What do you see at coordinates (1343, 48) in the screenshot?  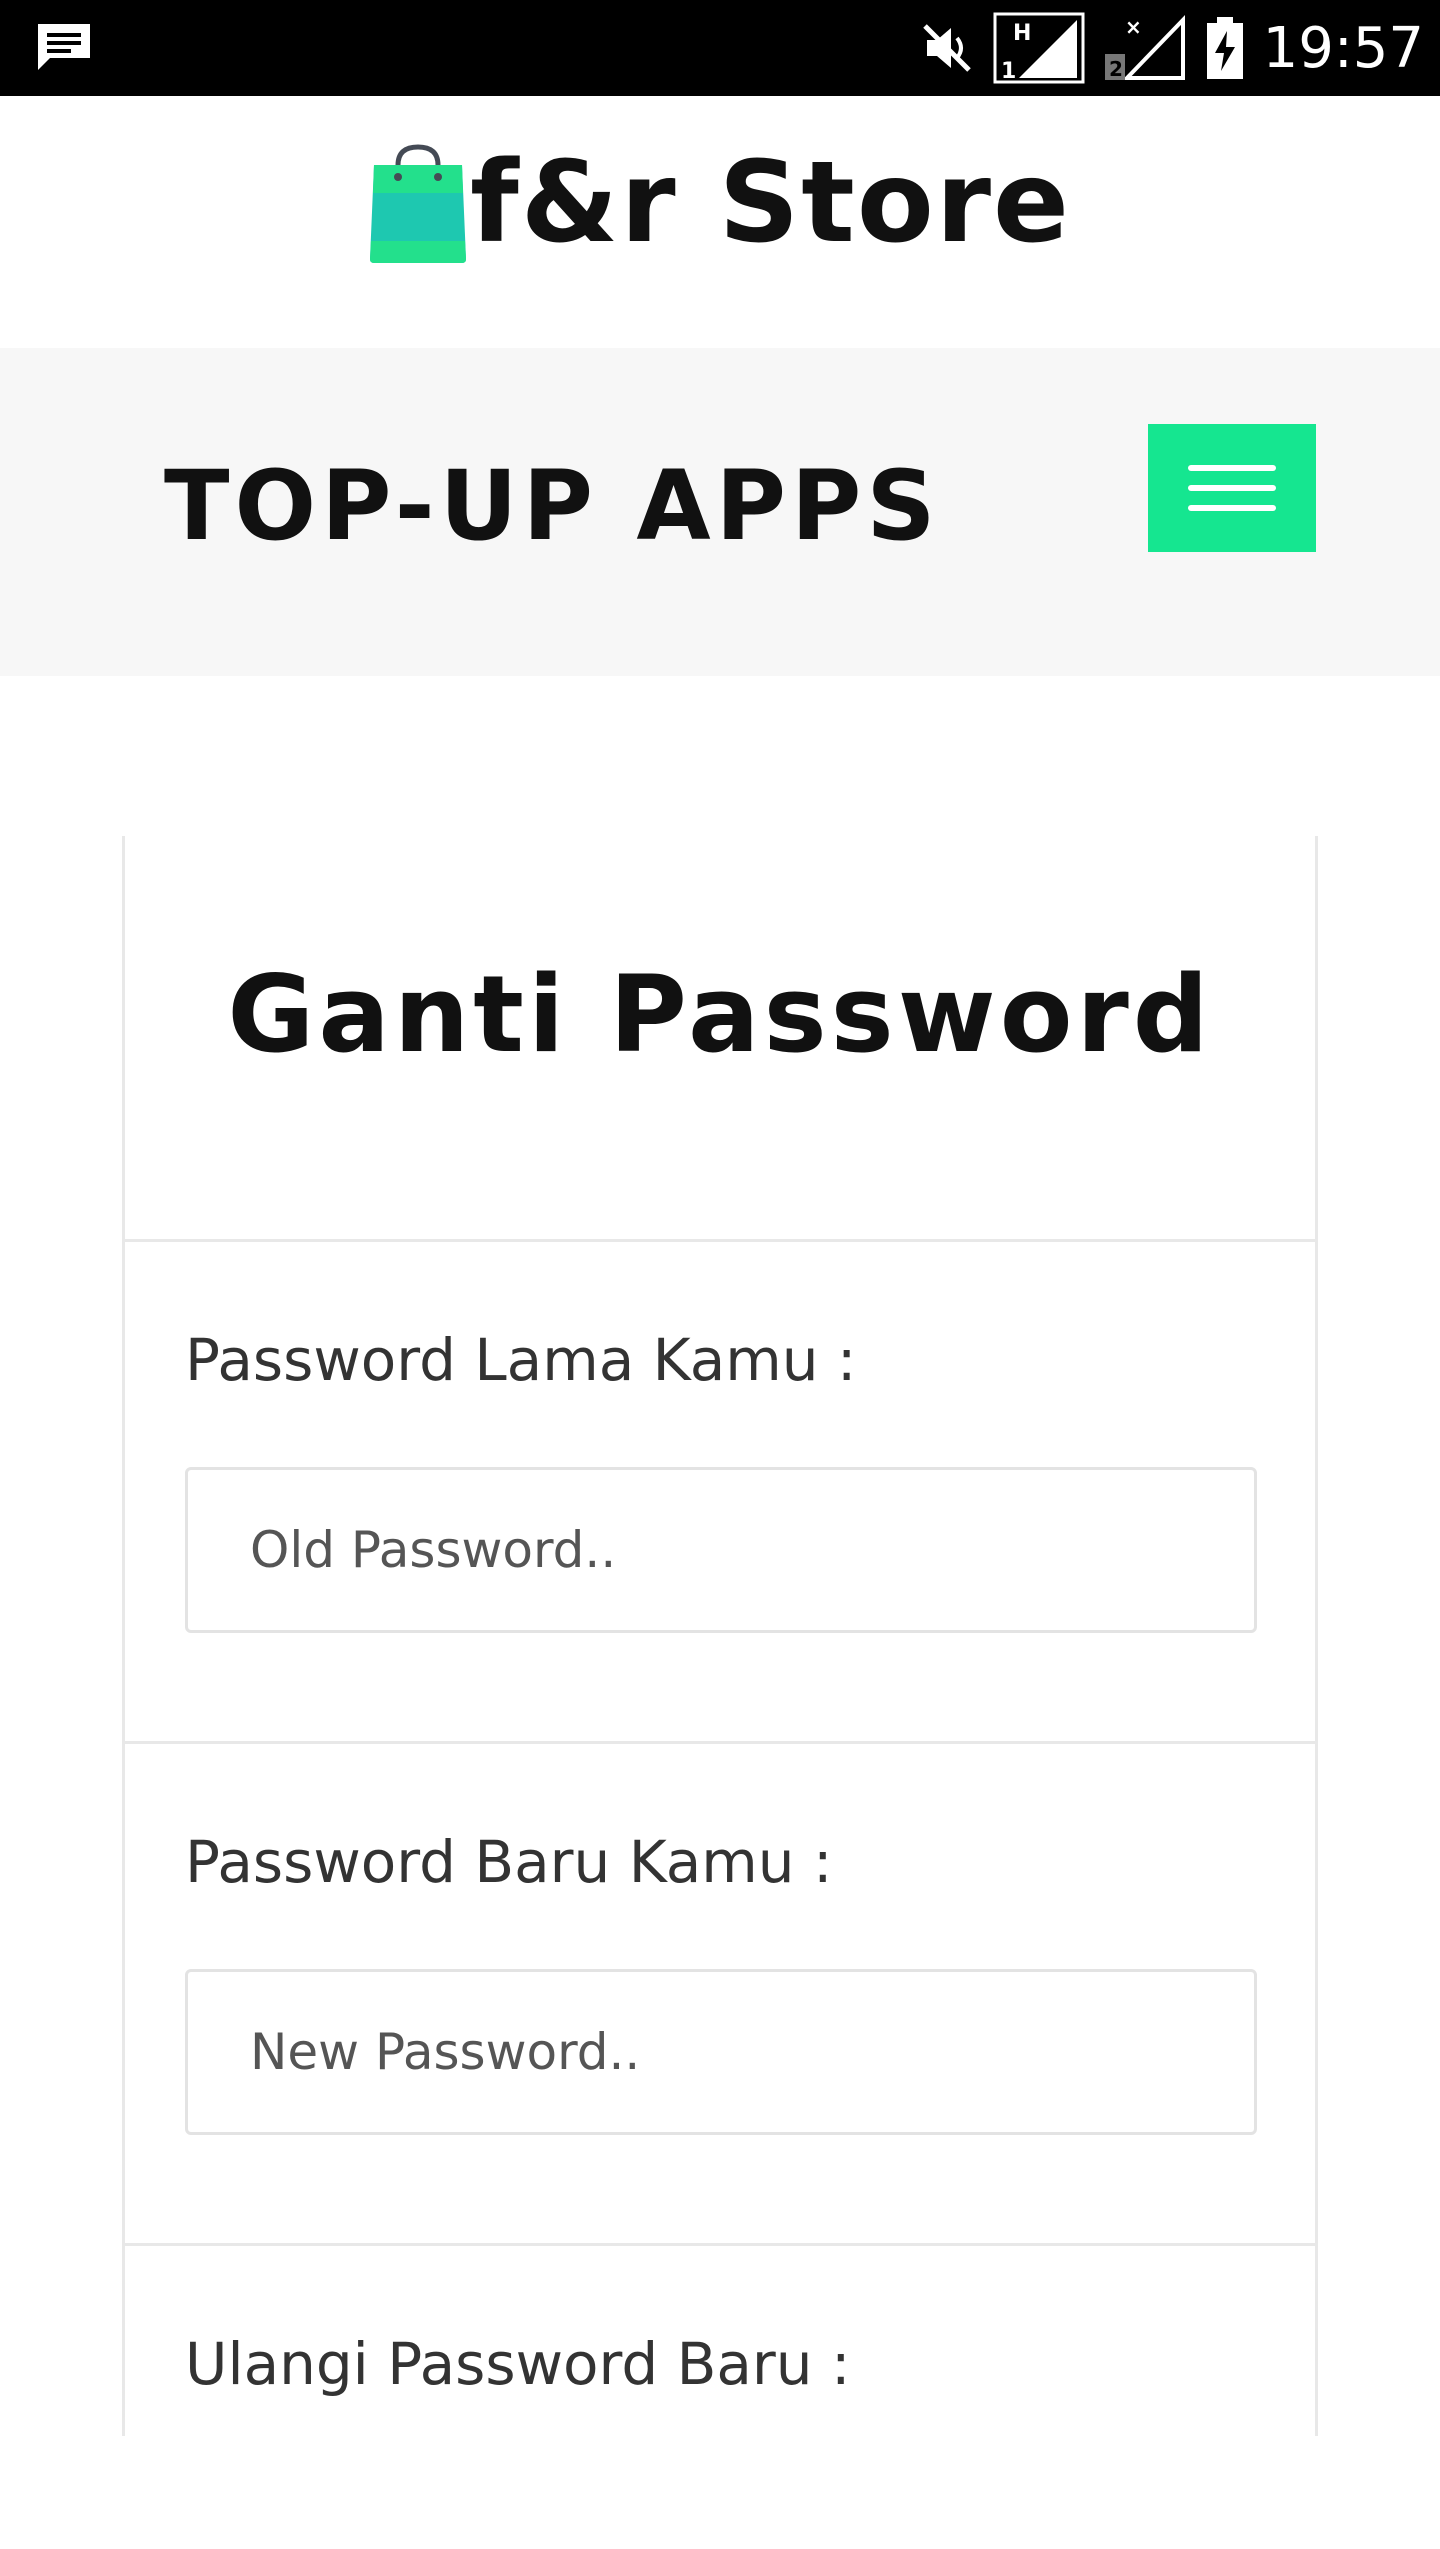 I see `status-time: 19:57` at bounding box center [1343, 48].